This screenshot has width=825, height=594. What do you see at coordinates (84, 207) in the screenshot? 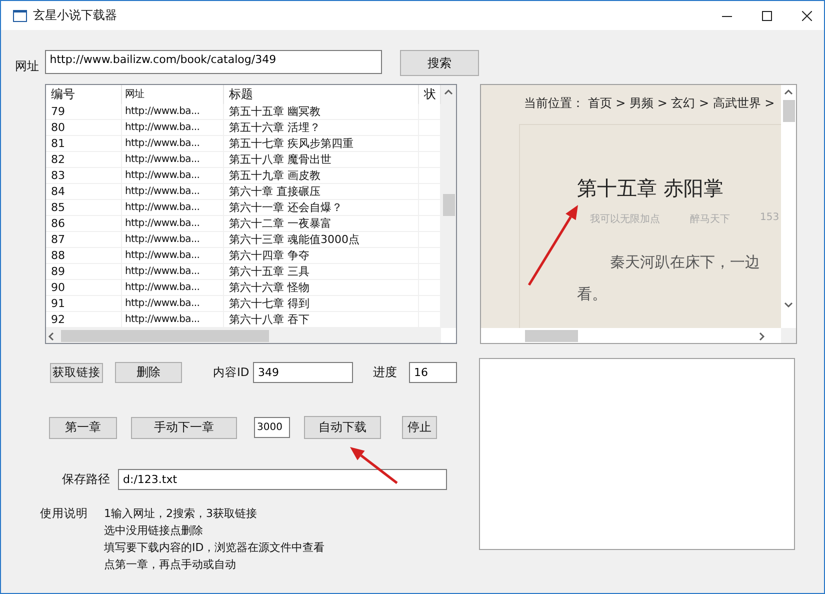
I see `table-cell: 85` at bounding box center [84, 207].